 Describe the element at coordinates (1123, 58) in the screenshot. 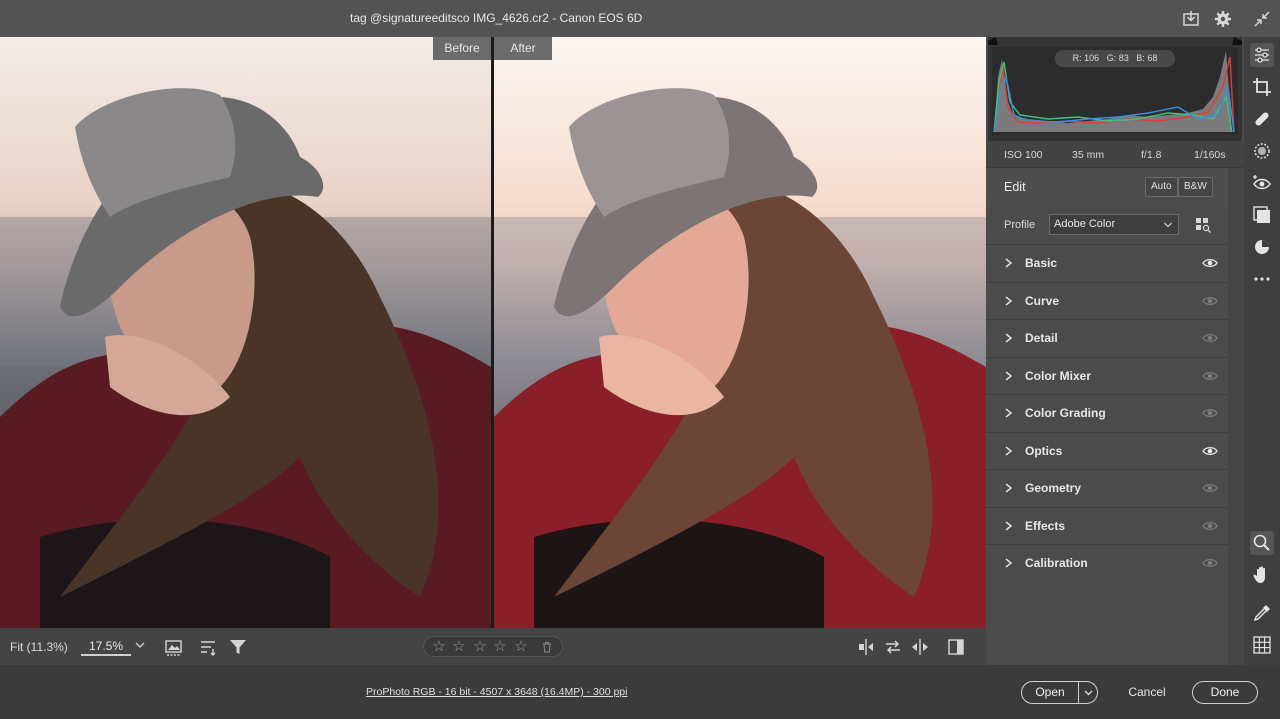

I see `g-value: 83` at that location.